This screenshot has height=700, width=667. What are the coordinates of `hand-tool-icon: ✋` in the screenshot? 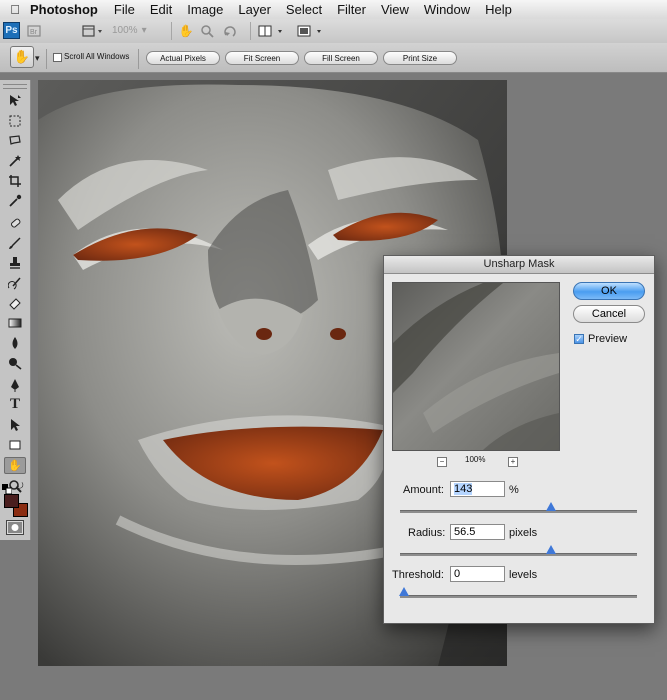 It's located at (15, 465).